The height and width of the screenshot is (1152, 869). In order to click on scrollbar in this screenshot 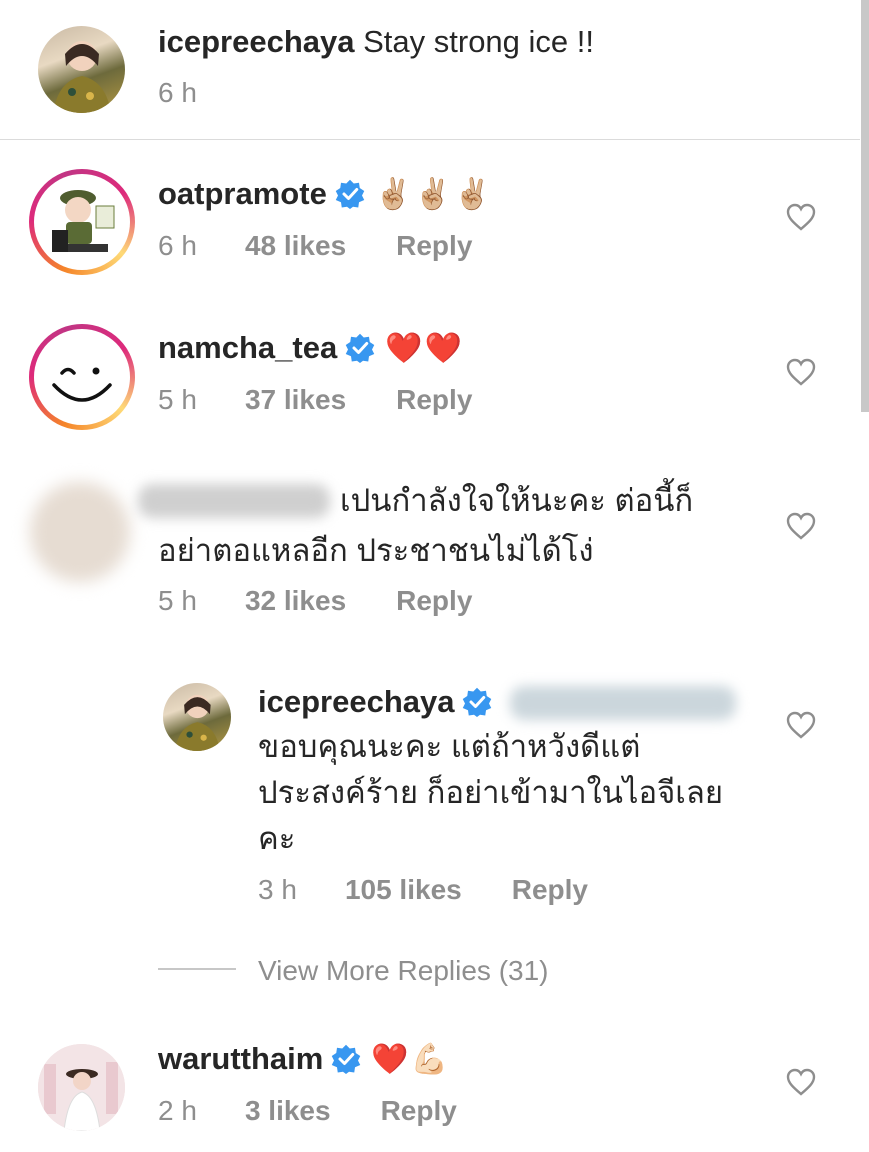, I will do `click(865, 206)`.